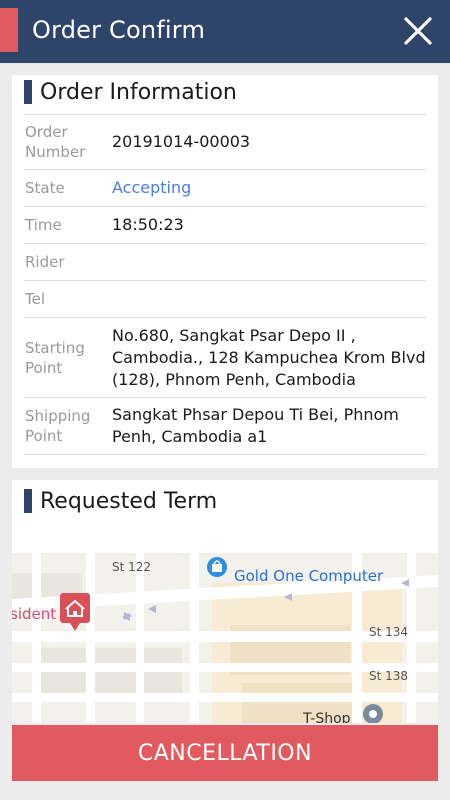 The width and height of the screenshot is (450, 800). Describe the element at coordinates (225, 31) in the screenshot. I see `app-header: Order Confirm` at that location.